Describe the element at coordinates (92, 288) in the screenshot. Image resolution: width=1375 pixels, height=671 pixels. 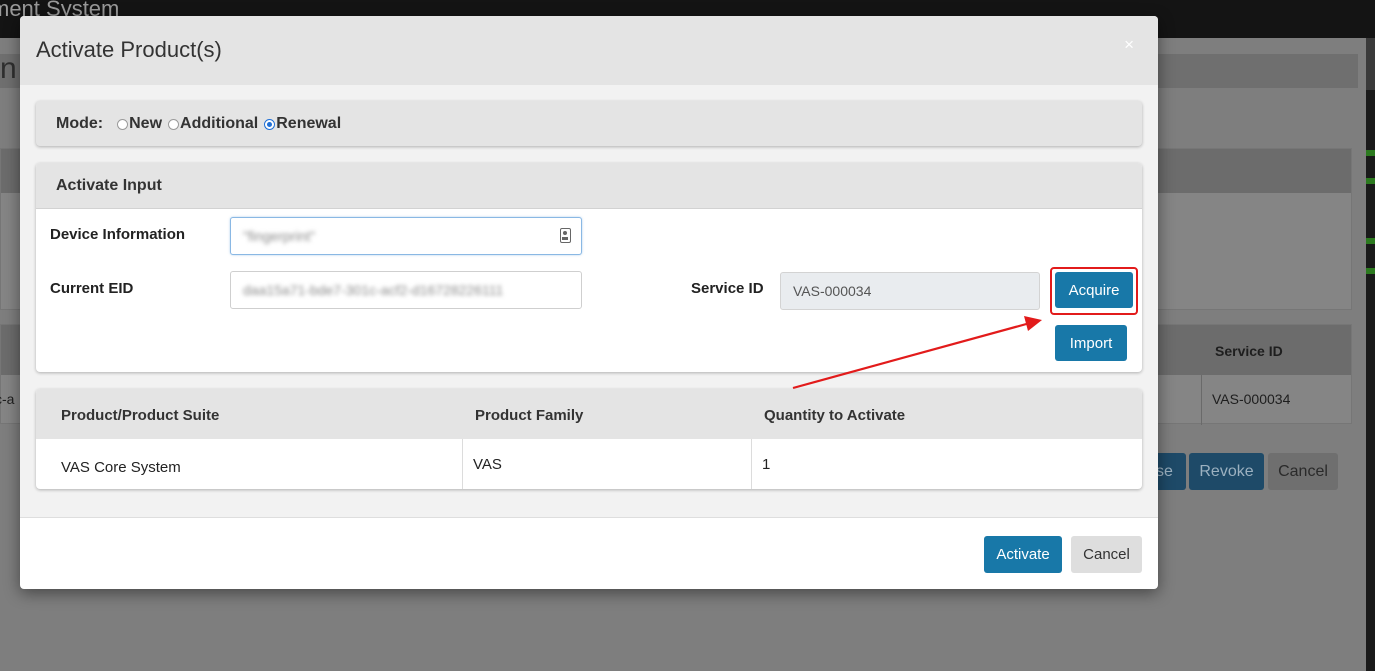
I see `current-eid-label: Current EID` at that location.